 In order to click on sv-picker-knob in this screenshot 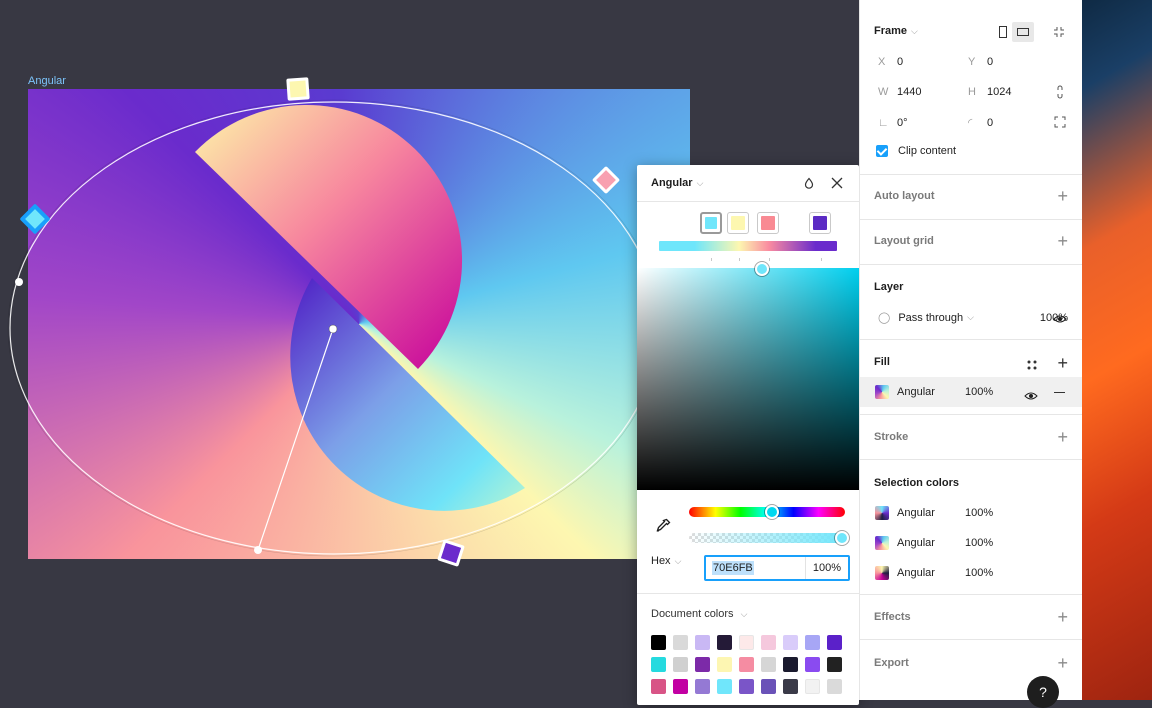, I will do `click(762, 269)`.